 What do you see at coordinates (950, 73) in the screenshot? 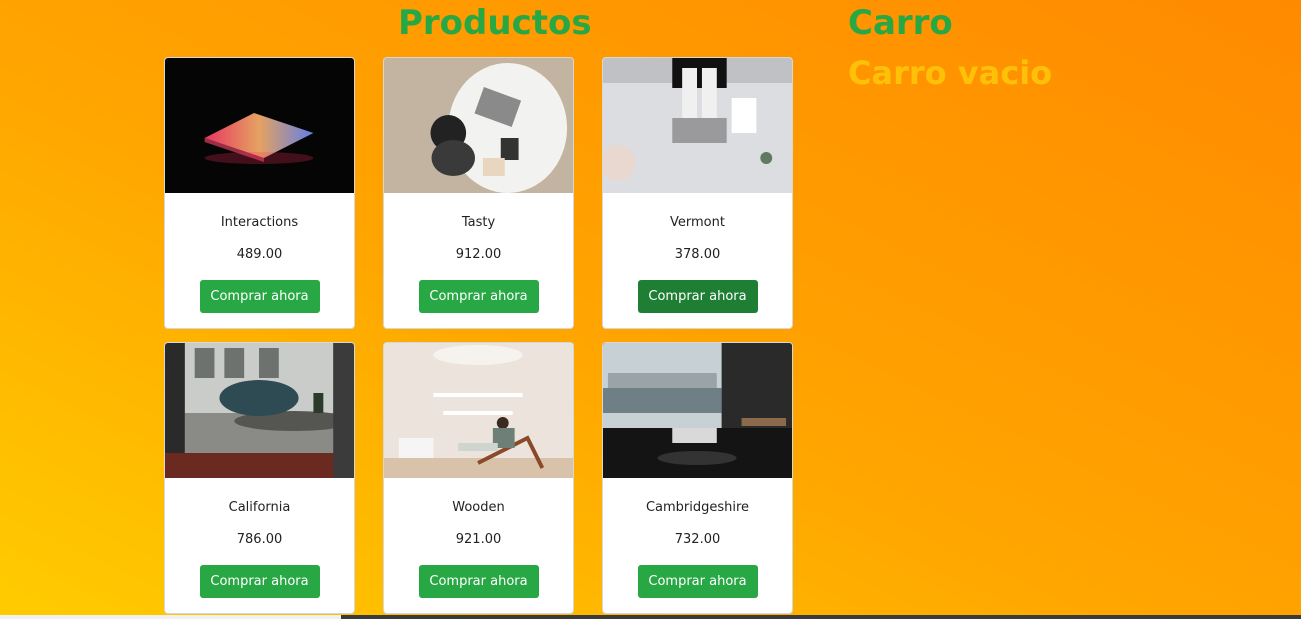
I see `cart-empty-message: Carro vacio` at bounding box center [950, 73].